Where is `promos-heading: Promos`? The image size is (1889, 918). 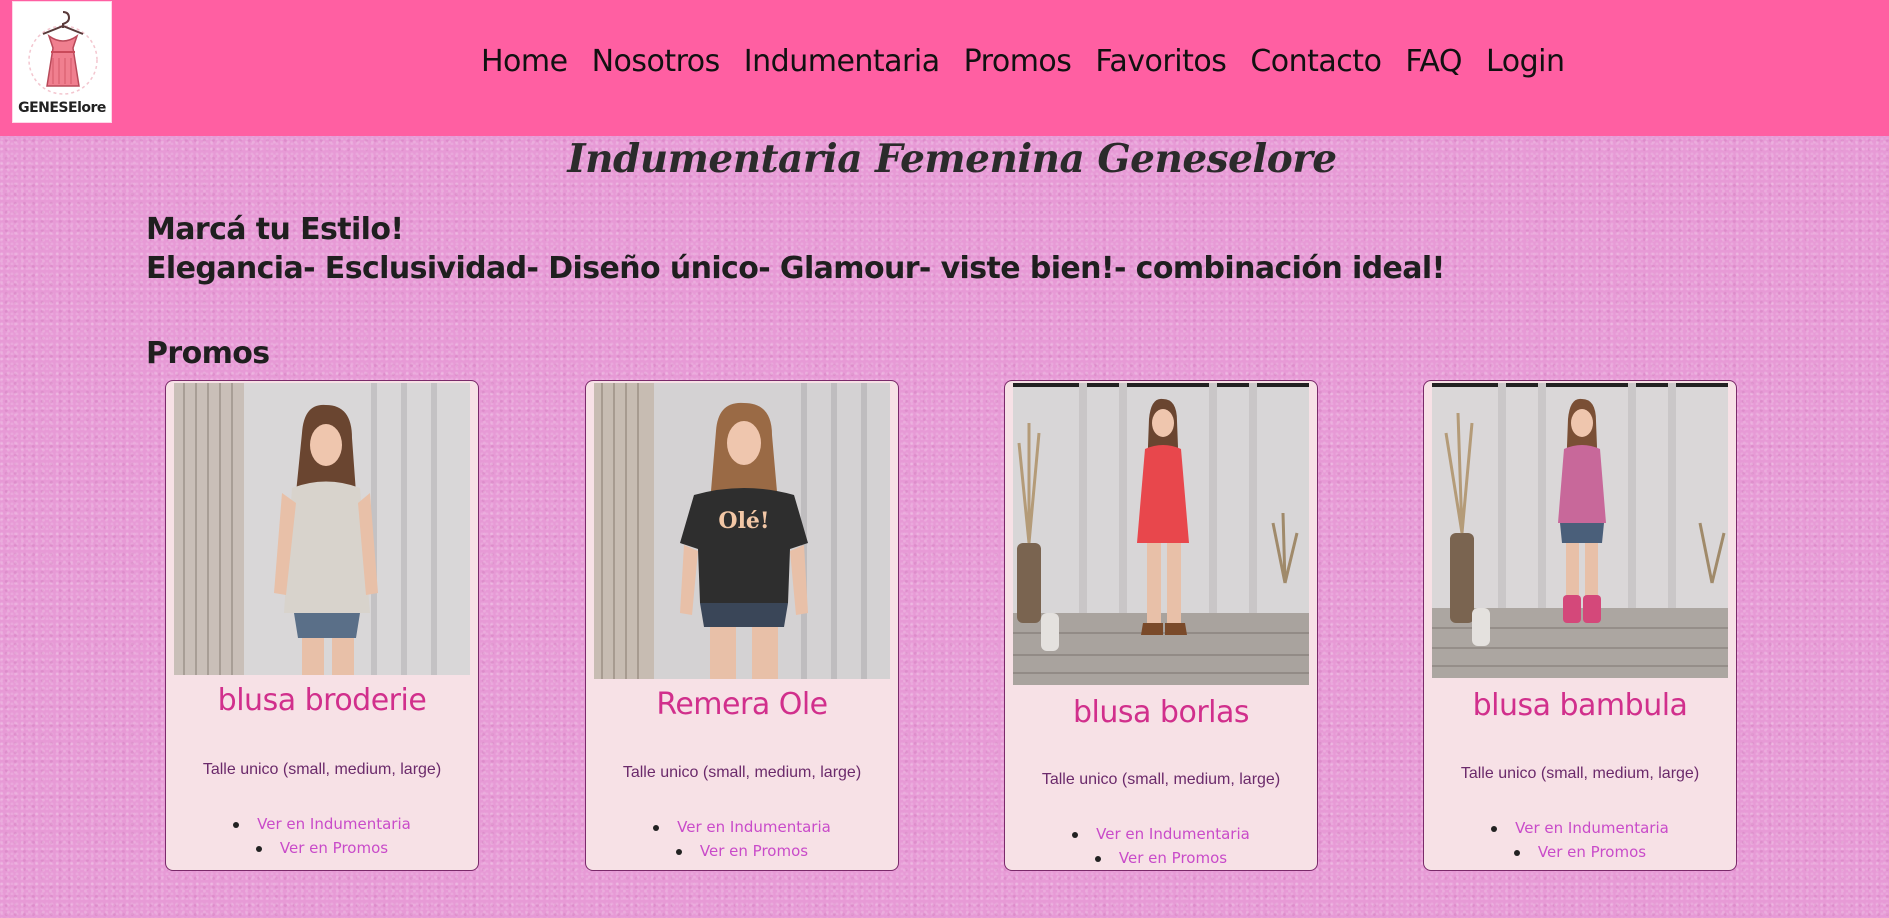 promos-heading: Promos is located at coordinates (208, 353).